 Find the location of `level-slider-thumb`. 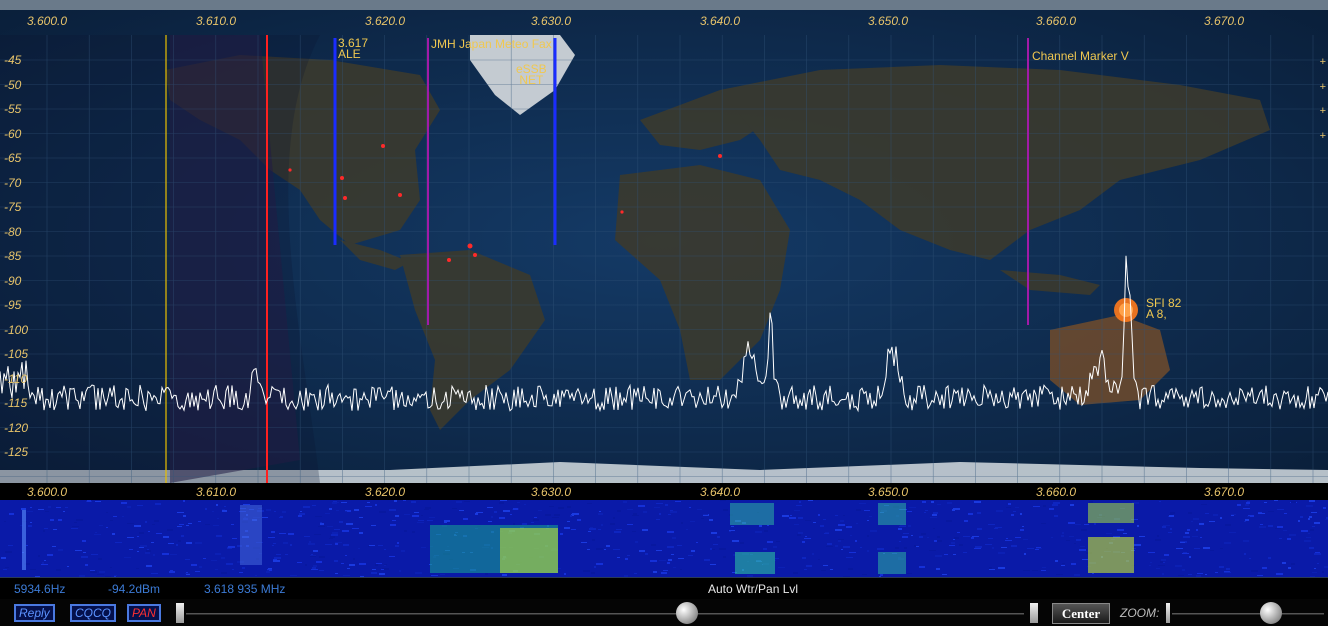

level-slider-thumb is located at coordinates (687, 613).